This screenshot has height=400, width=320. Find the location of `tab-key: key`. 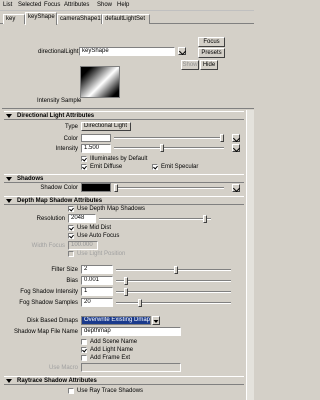

tab-key: key is located at coordinates (14, 19).